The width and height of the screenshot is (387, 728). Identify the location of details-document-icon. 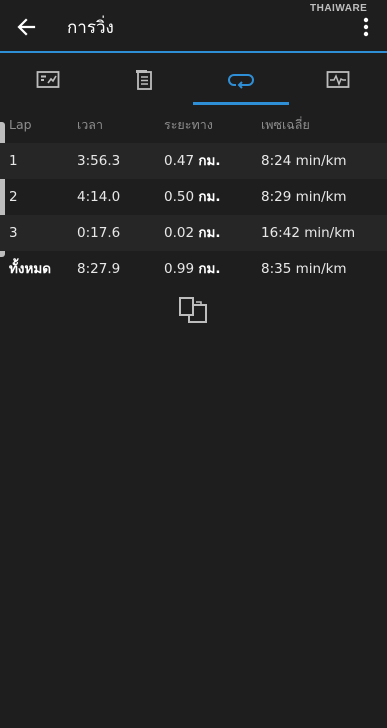
(144, 80).